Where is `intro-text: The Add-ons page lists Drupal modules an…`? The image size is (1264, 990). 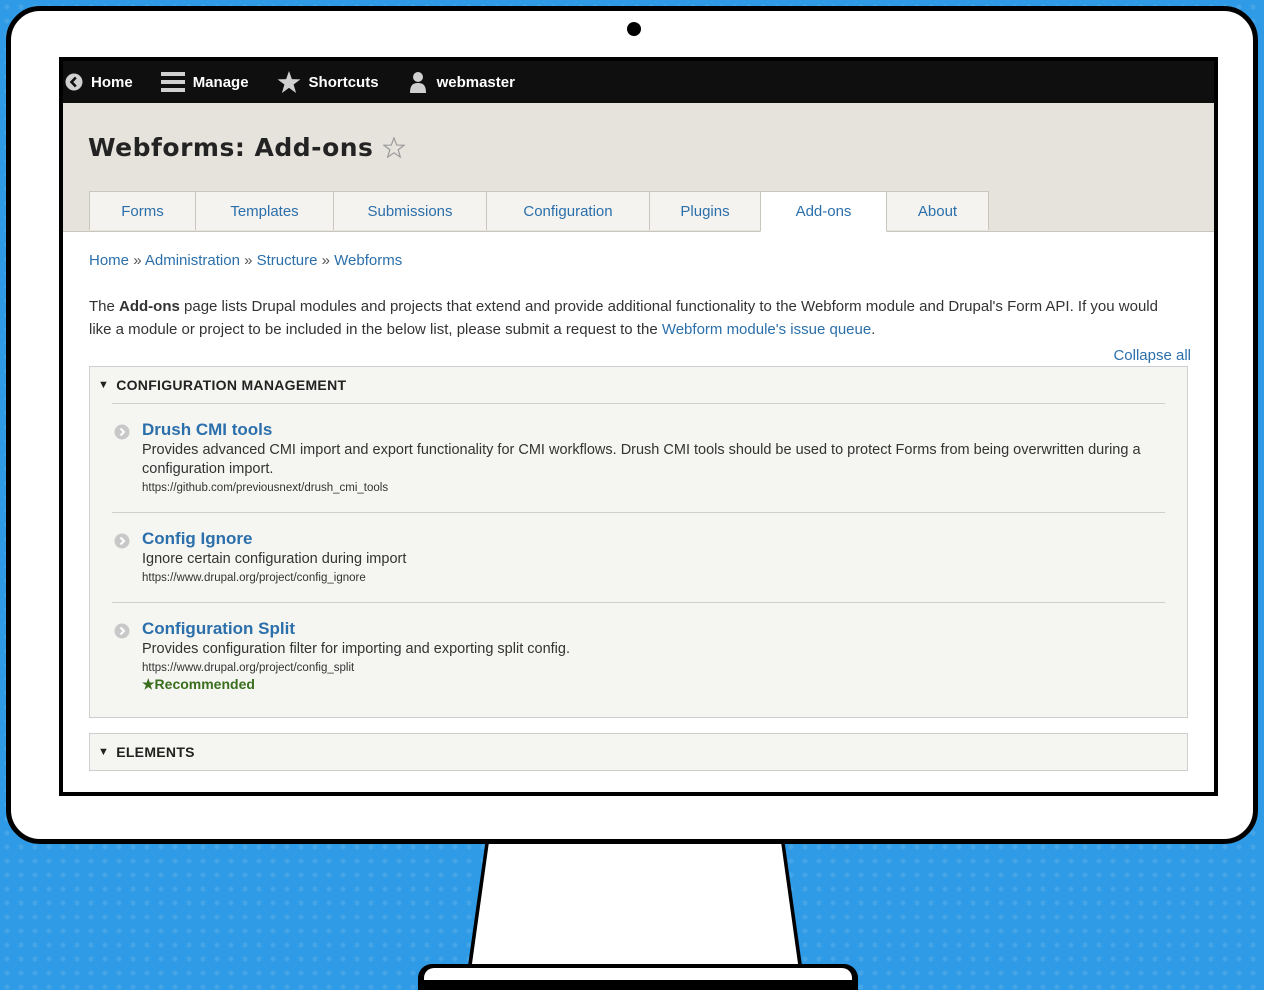 intro-text: The Add-ons page lists Drupal modules an… is located at coordinates (624, 318).